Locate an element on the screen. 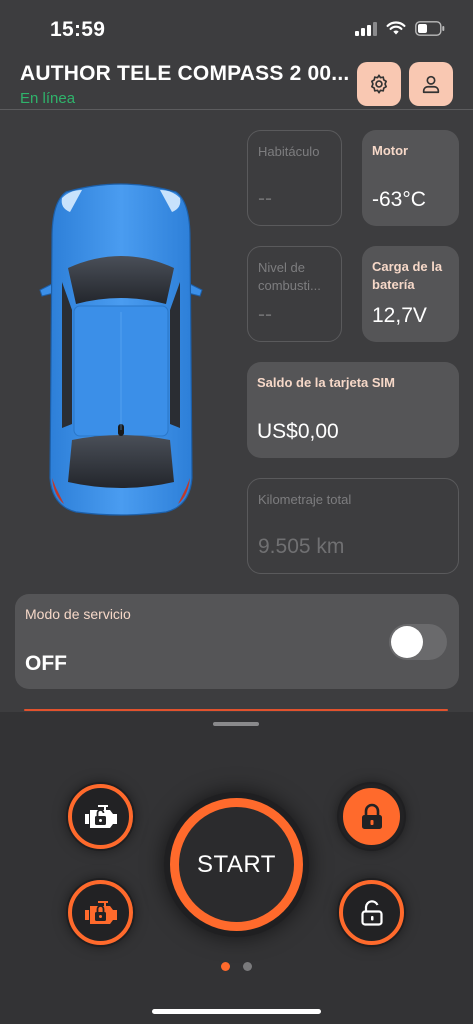  tile-mileage: Kilometraje total 9.505 km is located at coordinates (353, 526).